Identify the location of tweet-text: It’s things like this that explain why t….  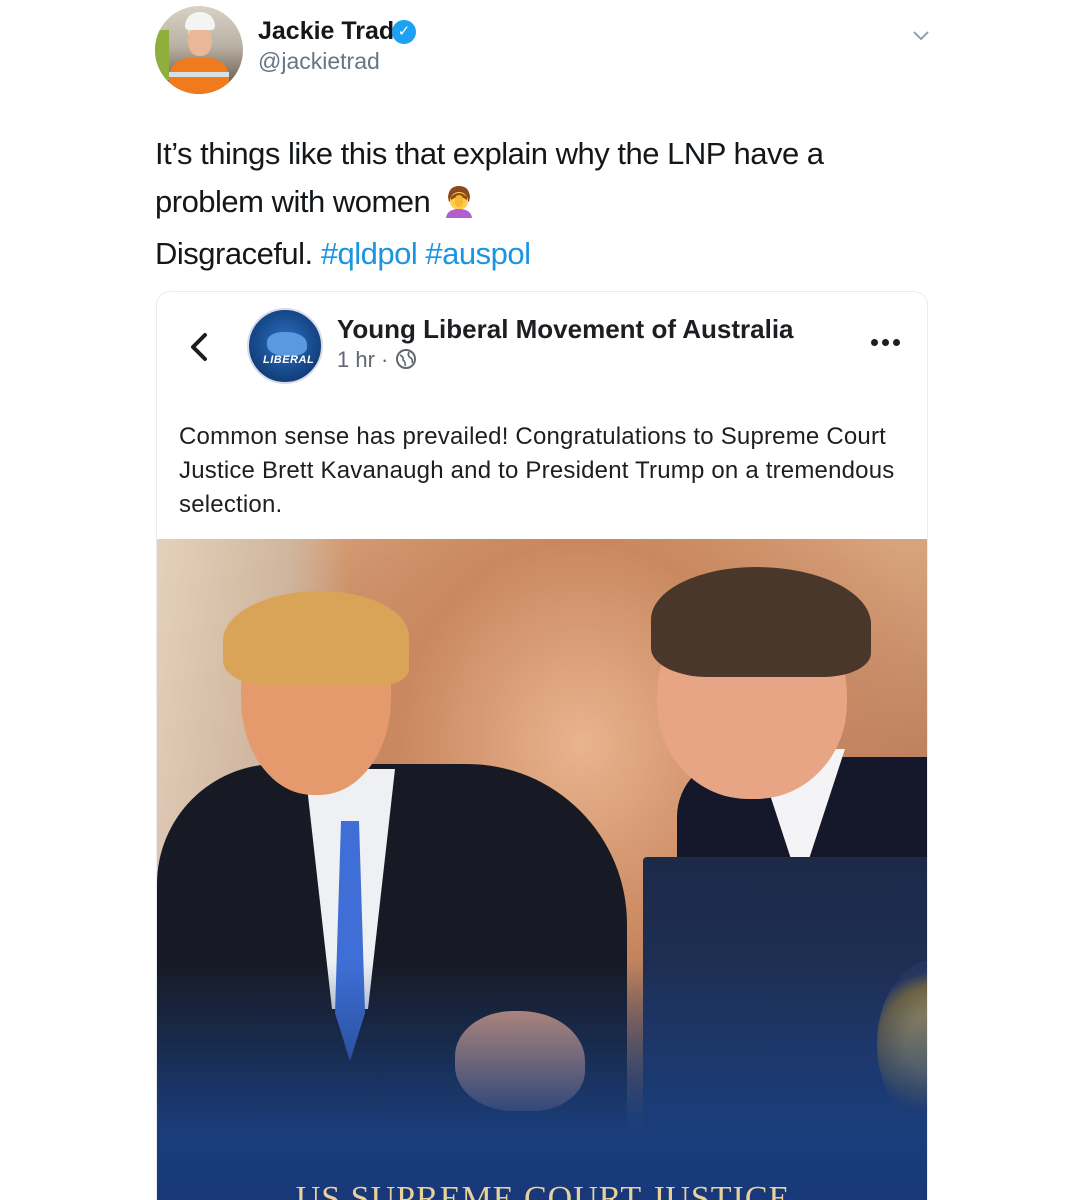
(535, 178).